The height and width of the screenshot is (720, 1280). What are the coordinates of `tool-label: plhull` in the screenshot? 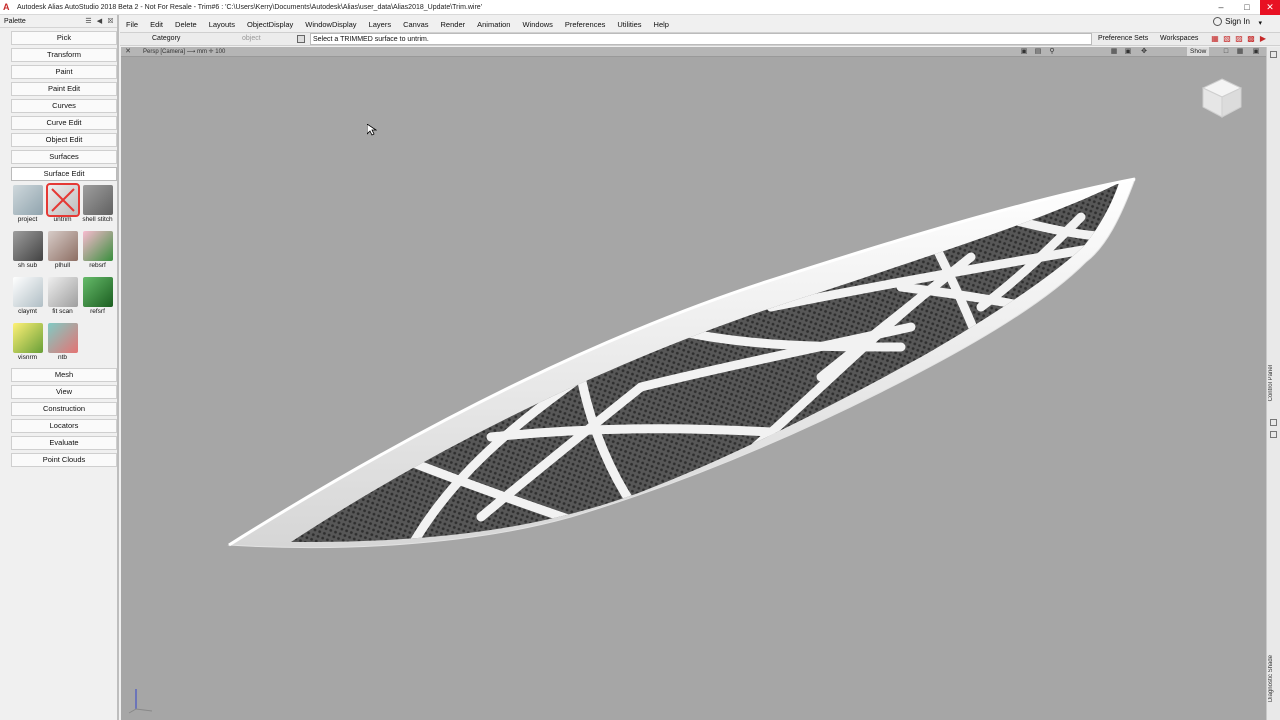 It's located at (62, 265).